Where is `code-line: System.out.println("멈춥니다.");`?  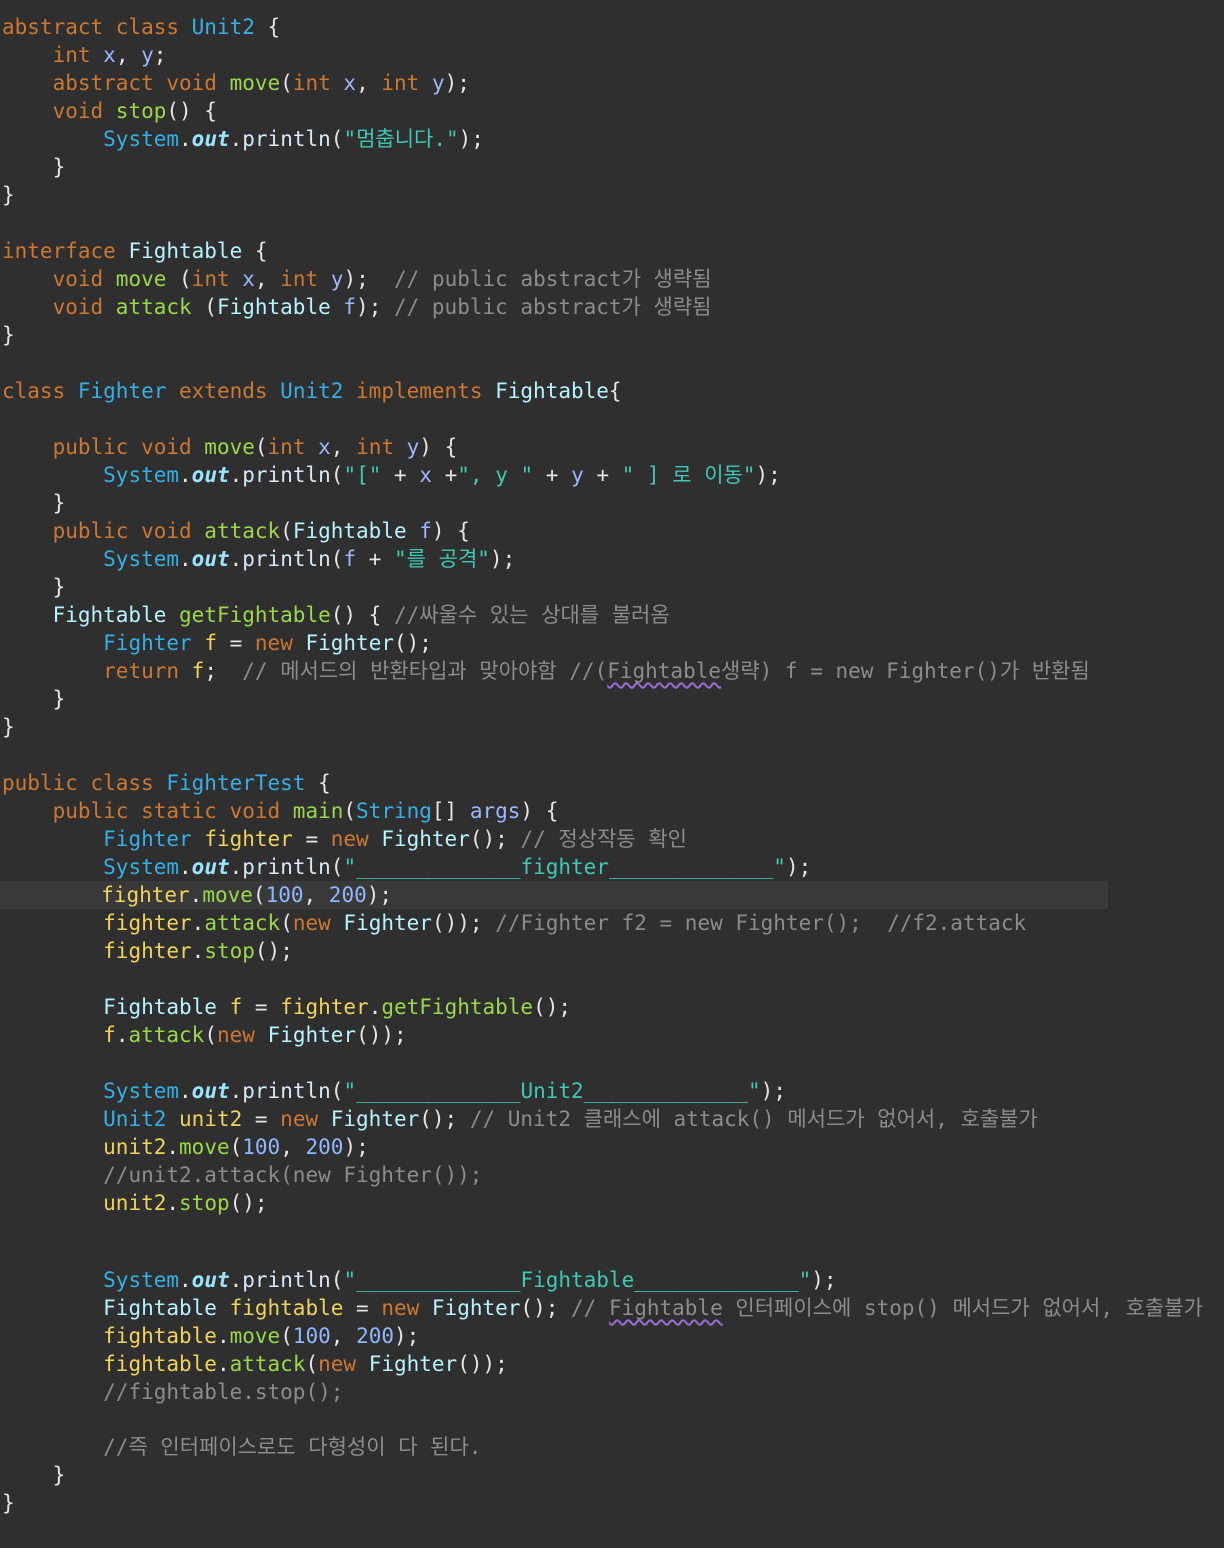 code-line: System.out.println("멈춥니다."); is located at coordinates (243, 139).